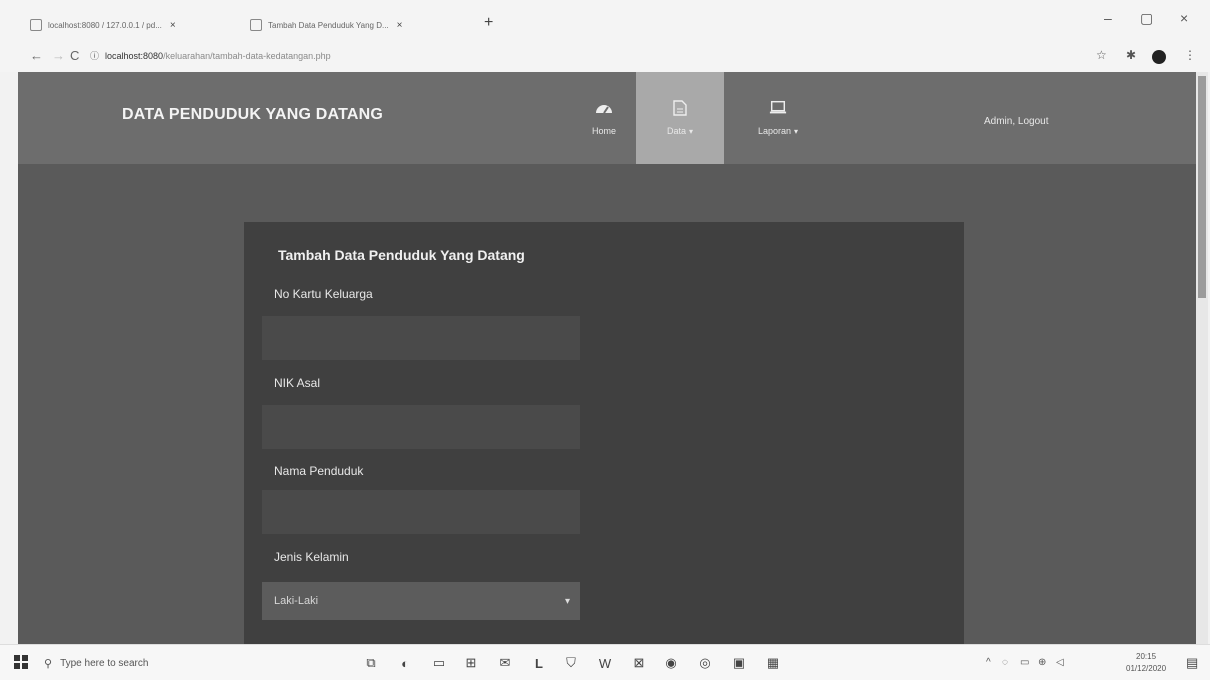  What do you see at coordinates (1184, 18) in the screenshot?
I see `close-window-button: ×` at bounding box center [1184, 18].